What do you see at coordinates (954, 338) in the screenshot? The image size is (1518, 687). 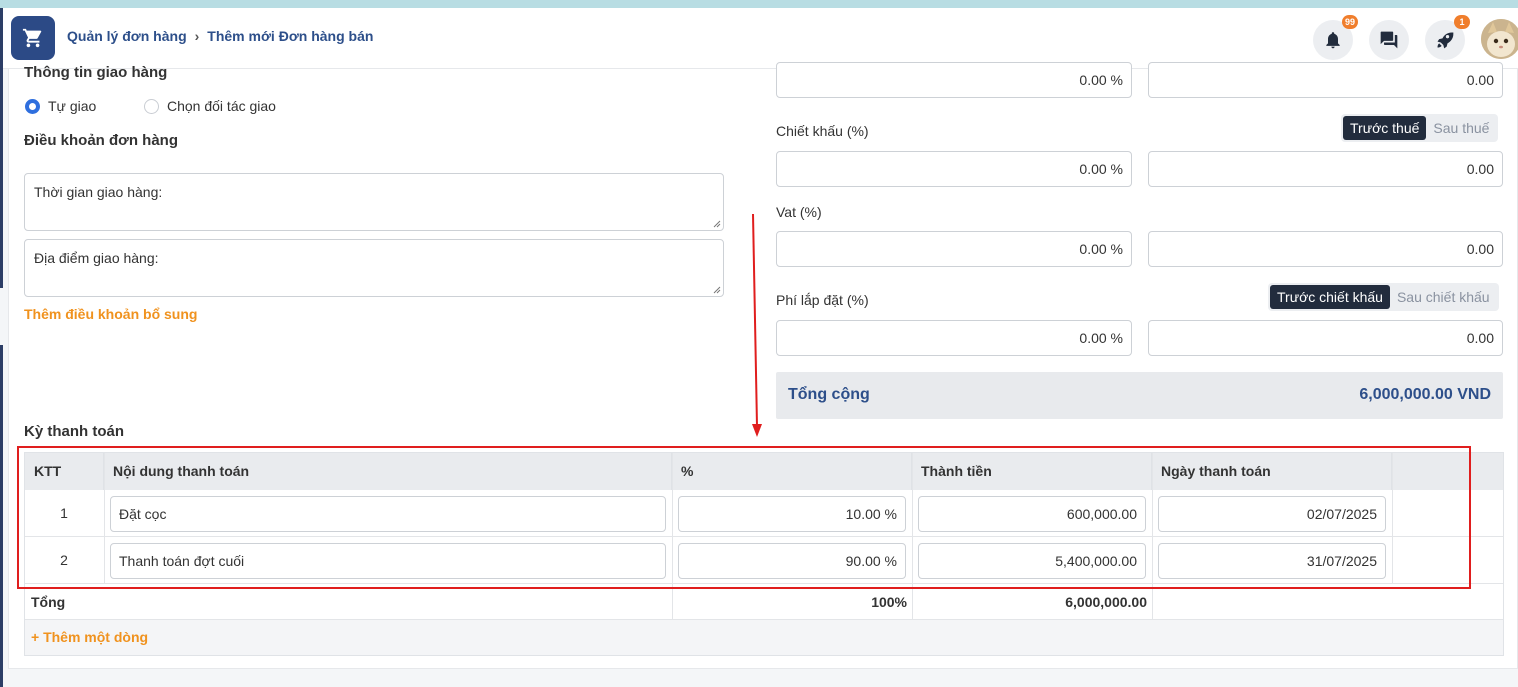 I see `install-percent-input: 0.00 %` at bounding box center [954, 338].